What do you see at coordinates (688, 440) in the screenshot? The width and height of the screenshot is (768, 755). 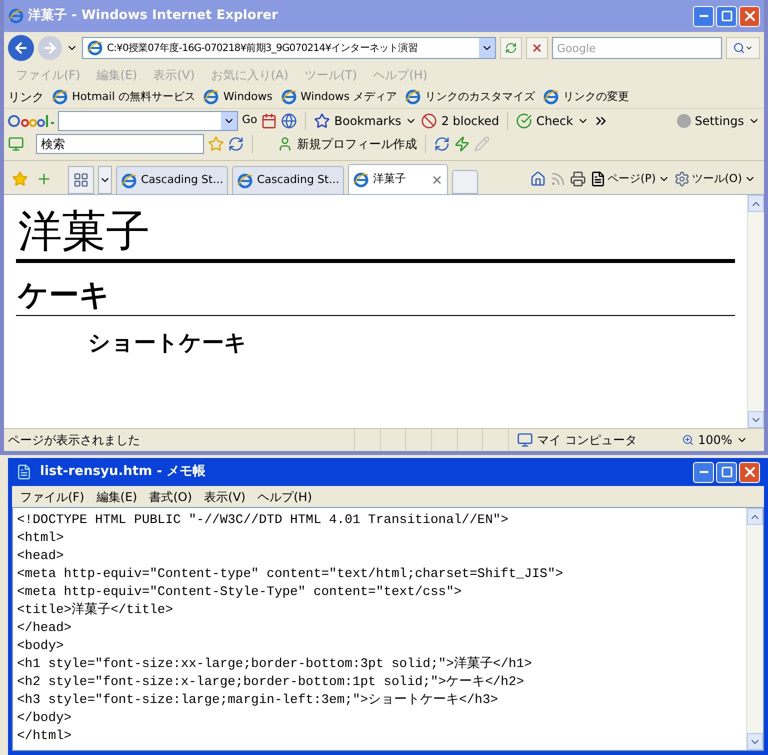 I see `magnifier-icon` at bounding box center [688, 440].